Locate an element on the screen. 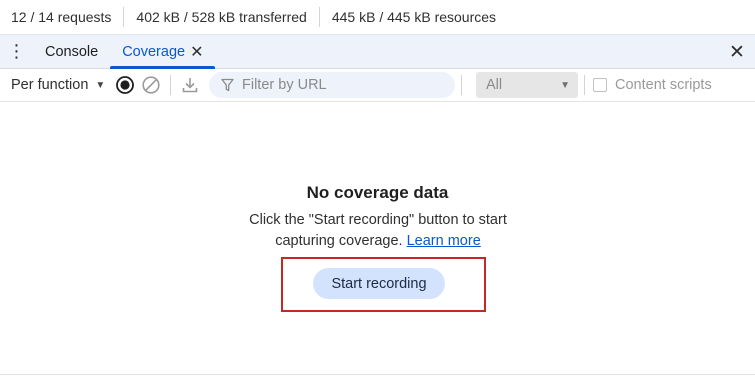 The height and width of the screenshot is (383, 755). download-icon is located at coordinates (190, 85).